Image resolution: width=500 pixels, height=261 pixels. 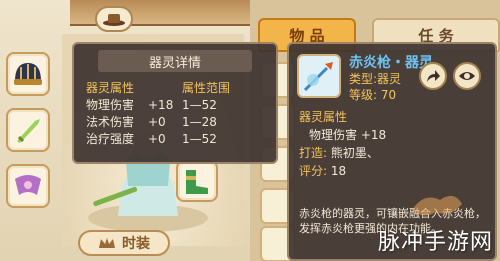 I want to click on col-attr-header: 器灵属性, so click(x=110, y=88).